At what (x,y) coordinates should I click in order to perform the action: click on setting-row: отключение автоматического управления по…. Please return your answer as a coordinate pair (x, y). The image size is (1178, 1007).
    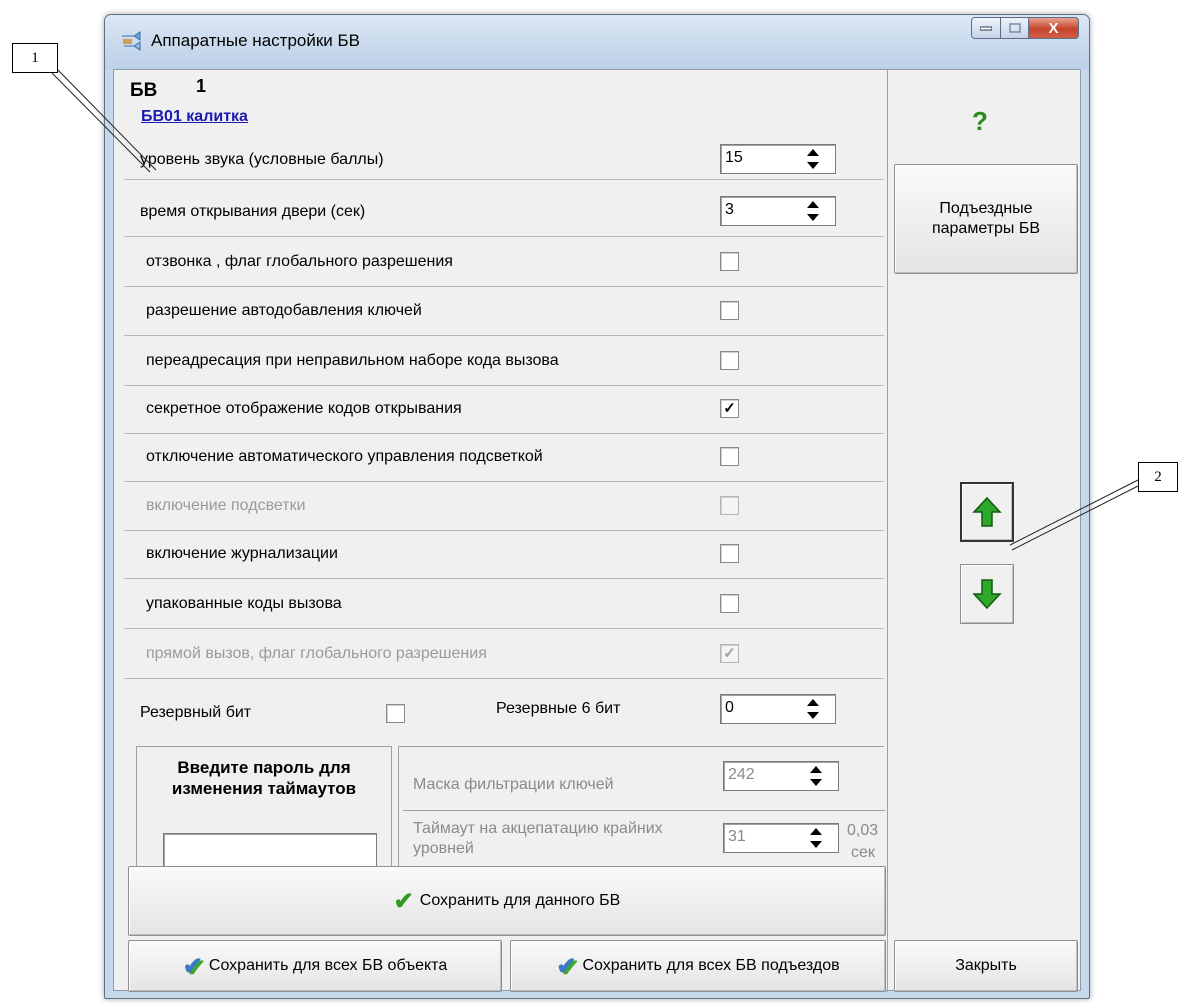
    Looking at the image, I should click on (504, 457).